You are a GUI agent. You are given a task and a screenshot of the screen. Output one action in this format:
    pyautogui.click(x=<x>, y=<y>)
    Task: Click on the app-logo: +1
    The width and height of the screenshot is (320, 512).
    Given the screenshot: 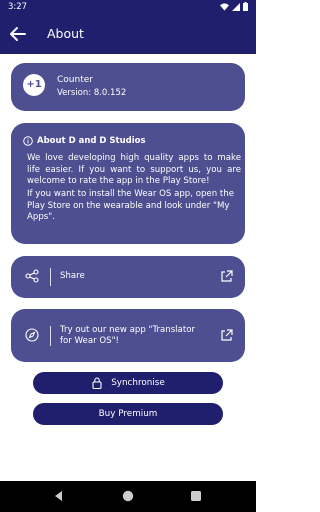 What is the action you would take?
    pyautogui.click(x=34, y=85)
    